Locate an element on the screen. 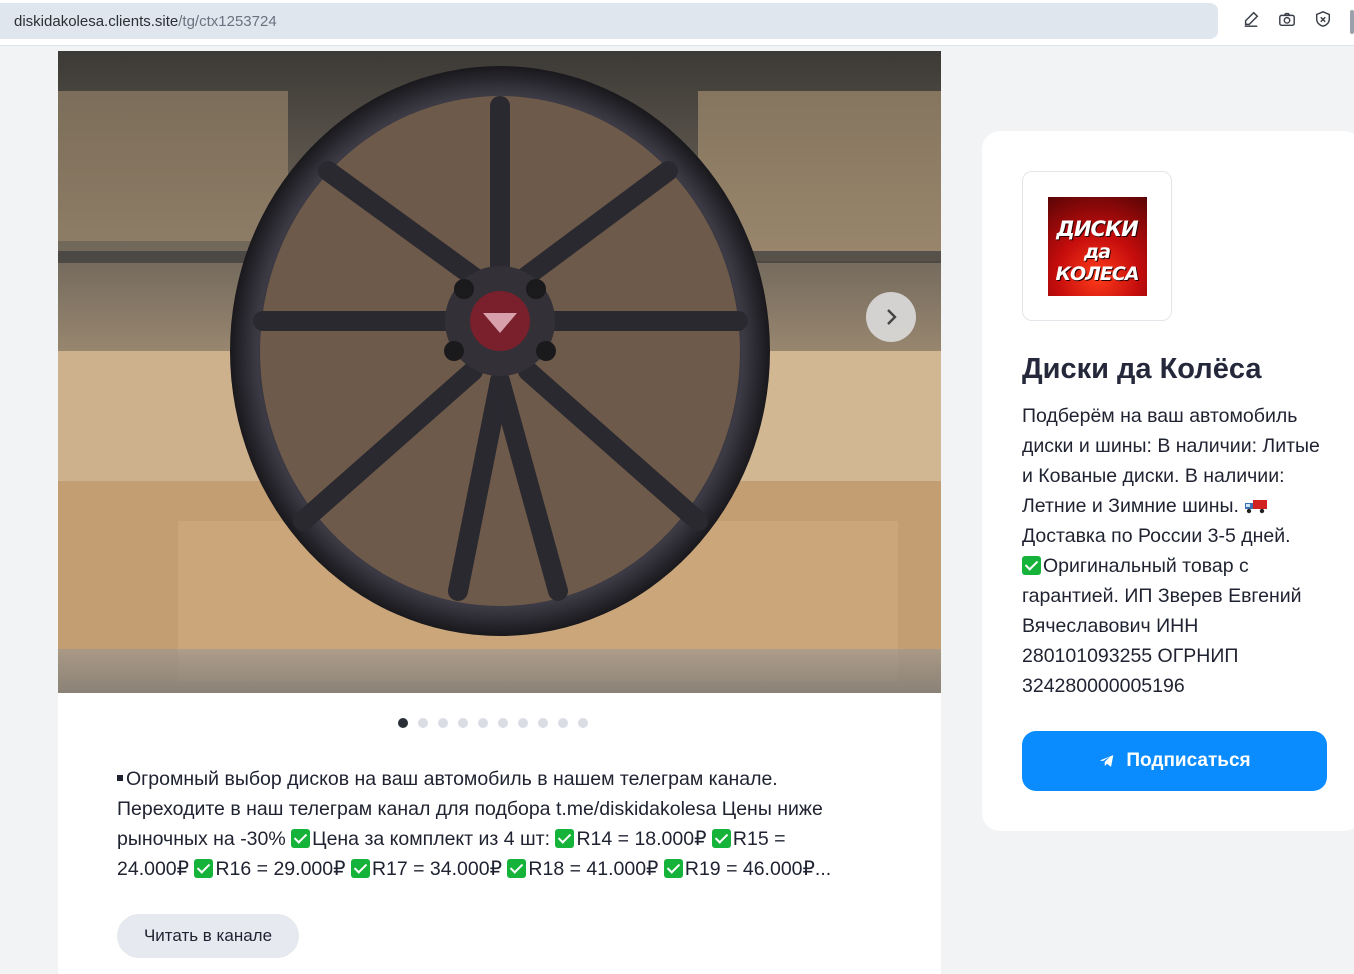 This screenshot has height=974, width=1354. chevron-right-icon is located at coordinates (892, 317).